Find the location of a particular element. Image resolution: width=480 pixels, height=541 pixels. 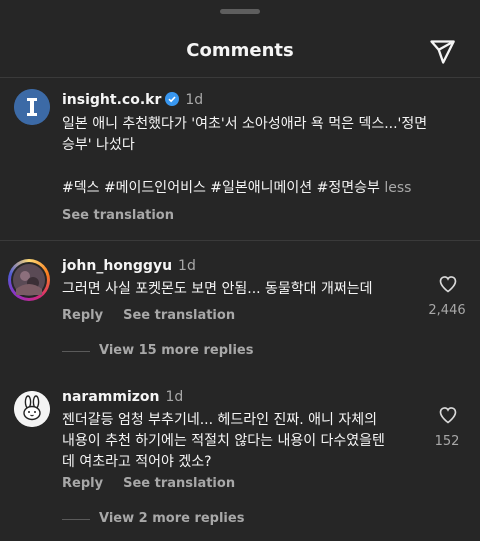

post-username: insight.co.kr 1d is located at coordinates (132, 100).